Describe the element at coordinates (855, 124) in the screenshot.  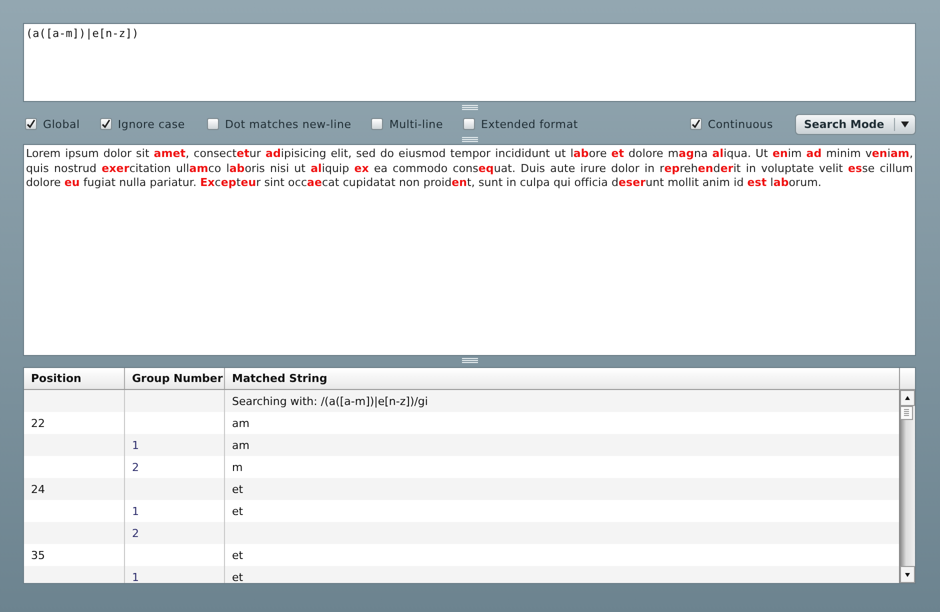
I see `search-mode-dropdown: Search Mode` at that location.